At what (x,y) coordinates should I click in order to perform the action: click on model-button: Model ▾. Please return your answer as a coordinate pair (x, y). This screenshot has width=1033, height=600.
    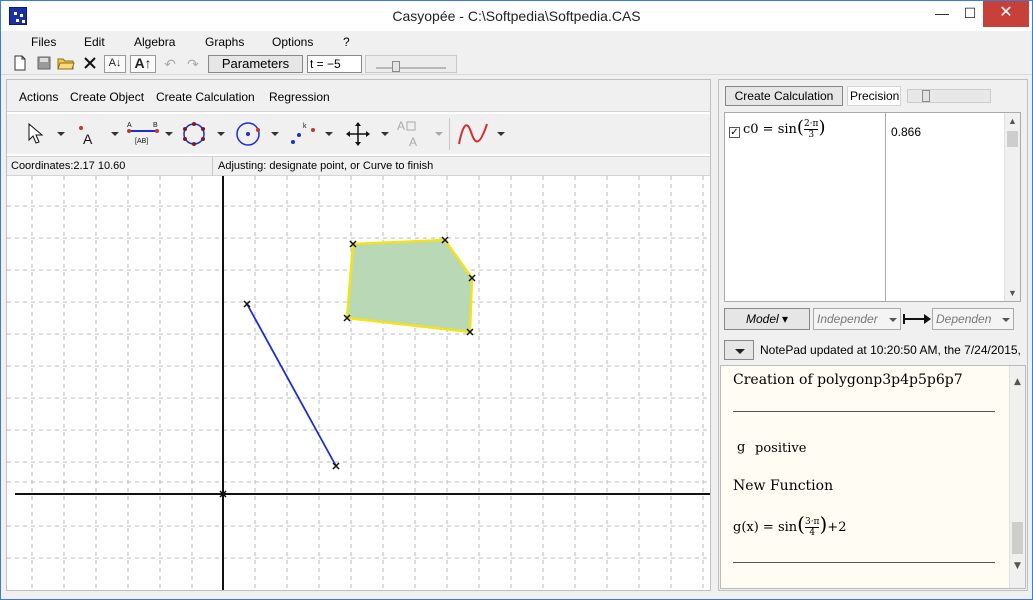
    Looking at the image, I should click on (767, 319).